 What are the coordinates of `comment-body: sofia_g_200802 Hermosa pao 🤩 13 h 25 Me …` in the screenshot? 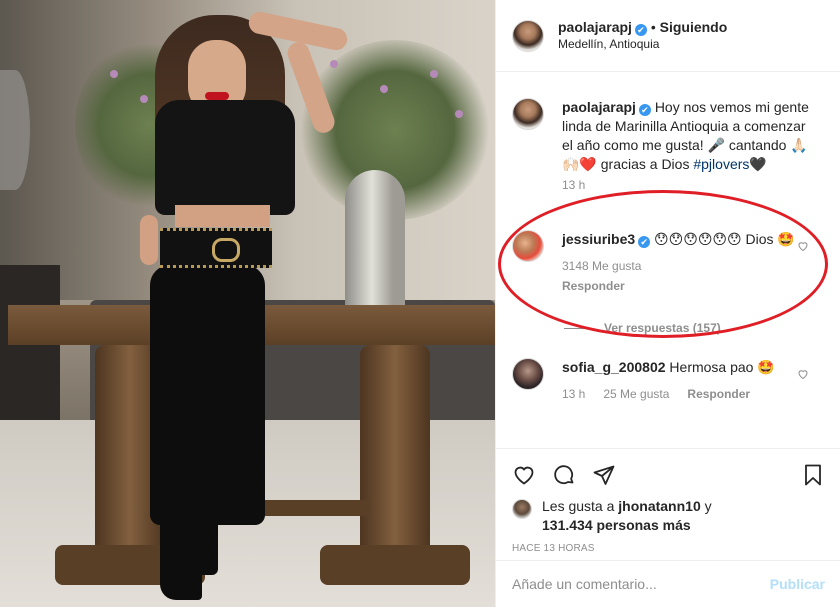 It's located at (687, 381).